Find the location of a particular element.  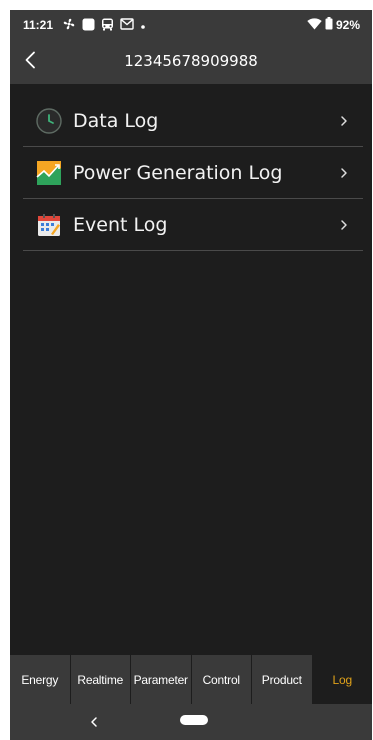

chart-icon is located at coordinates (49, 173).